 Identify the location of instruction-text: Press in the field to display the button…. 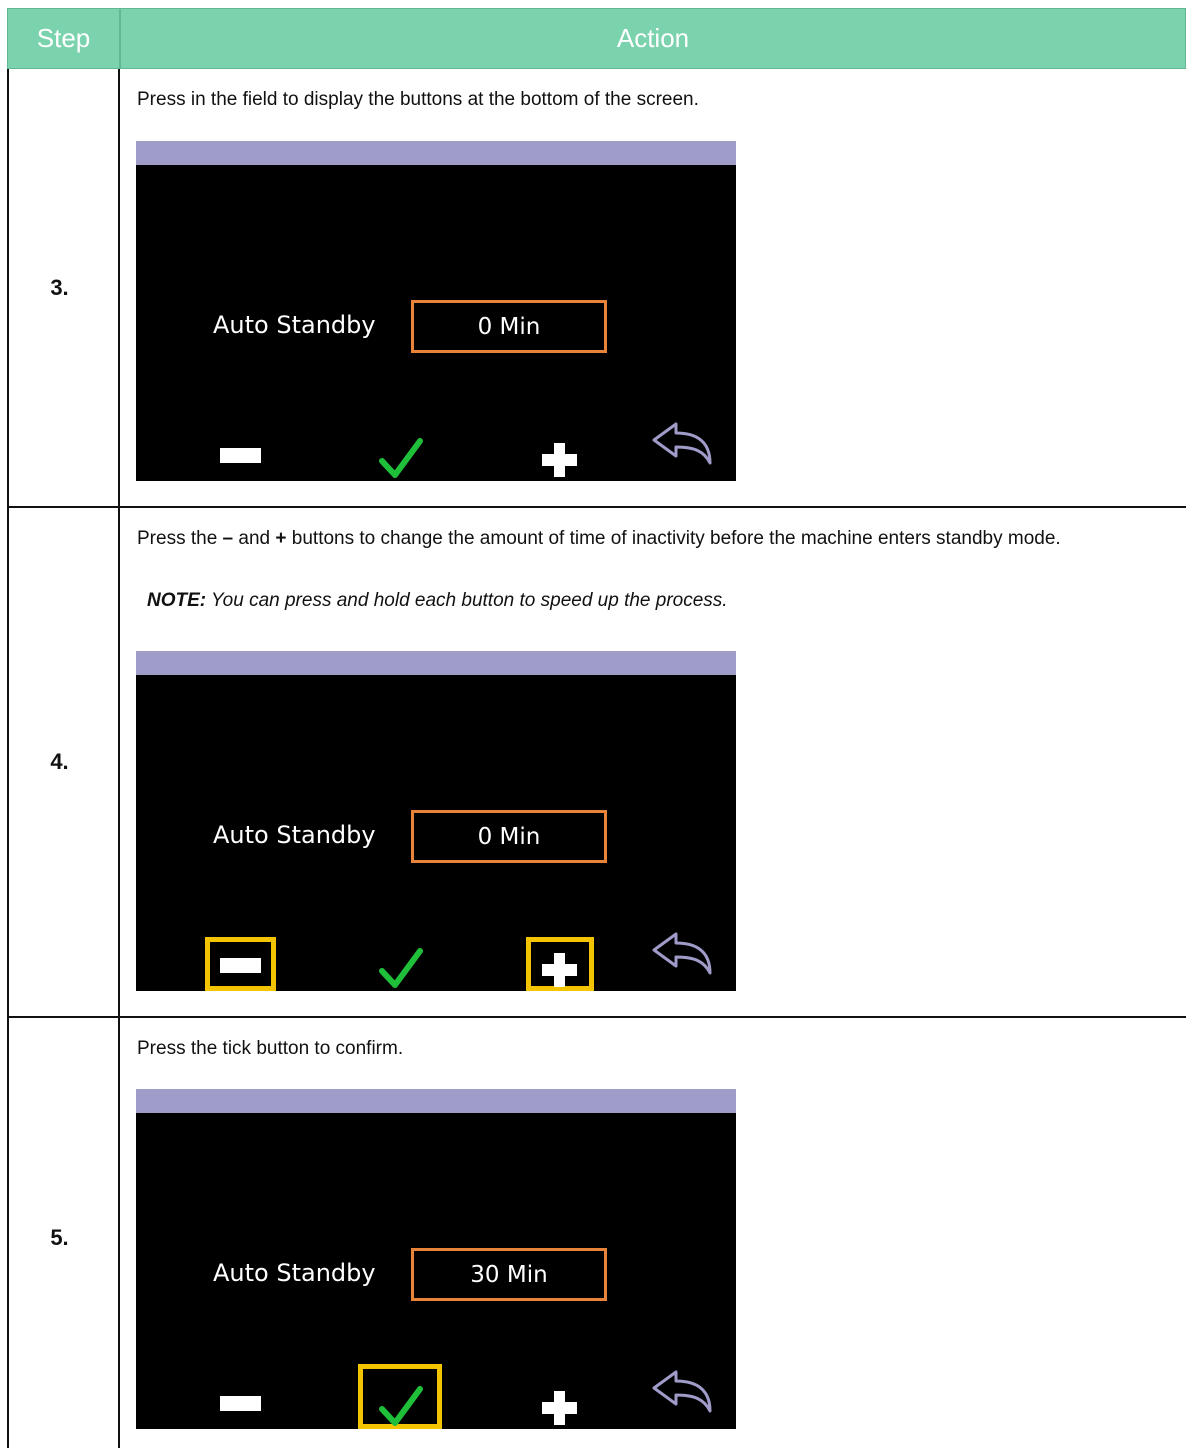
(418, 99).